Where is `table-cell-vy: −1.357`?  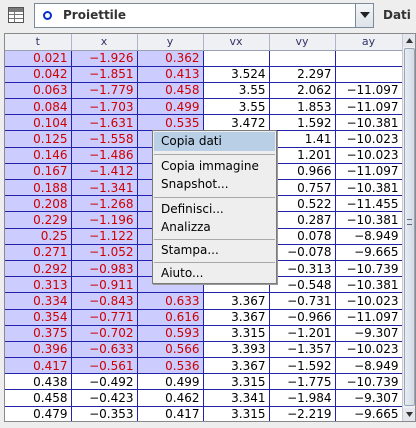
table-cell-vy: −1.357 is located at coordinates (302, 350).